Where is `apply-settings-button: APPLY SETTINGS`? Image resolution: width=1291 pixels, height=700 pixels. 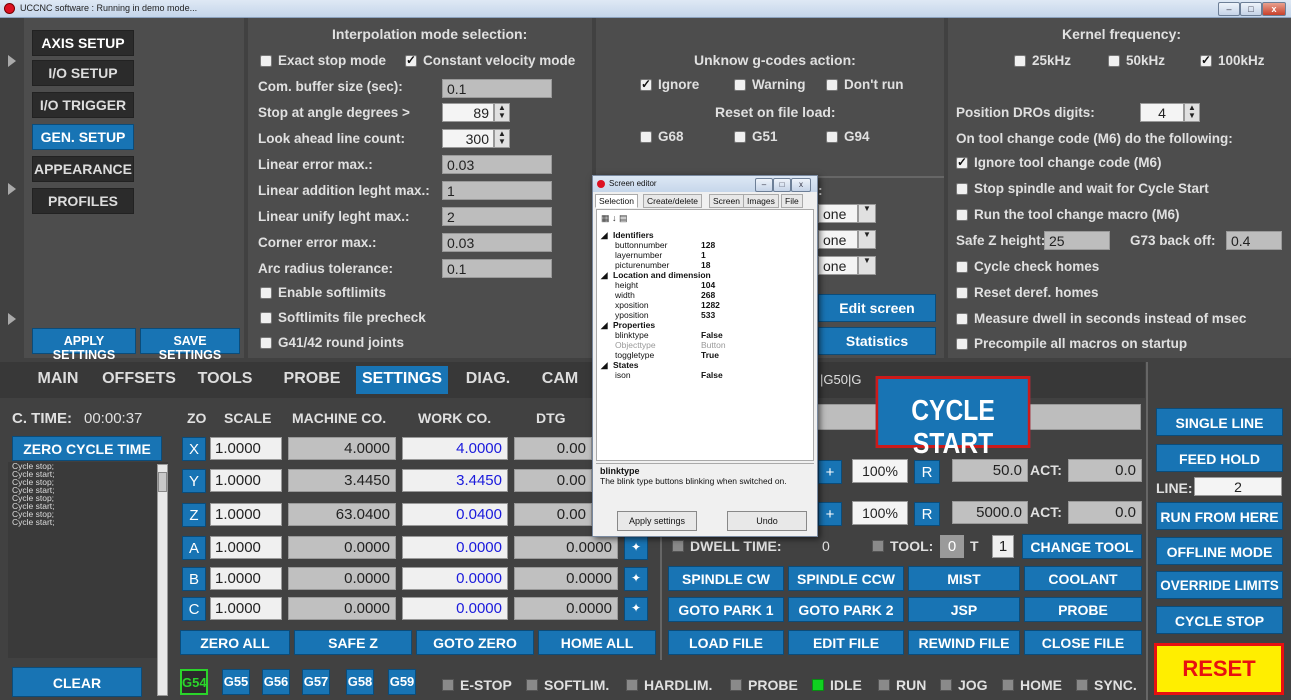 apply-settings-button: APPLY SETTINGS is located at coordinates (84, 345).